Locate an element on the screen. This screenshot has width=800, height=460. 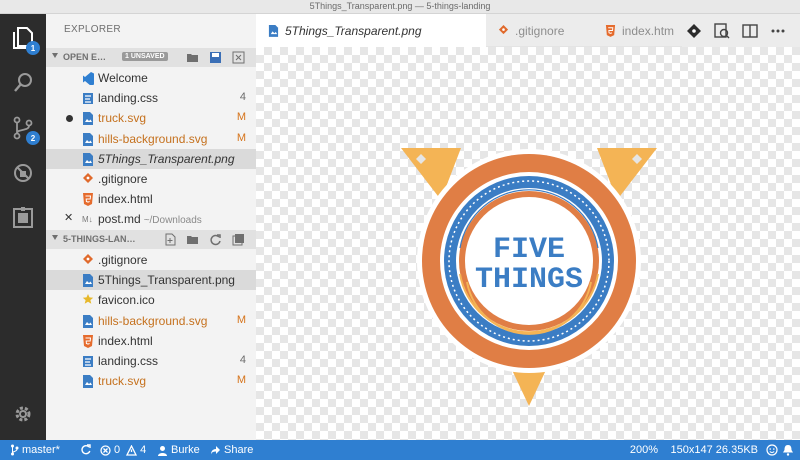
problems-indicator: 0 4 is located at coordinates (123, 450).